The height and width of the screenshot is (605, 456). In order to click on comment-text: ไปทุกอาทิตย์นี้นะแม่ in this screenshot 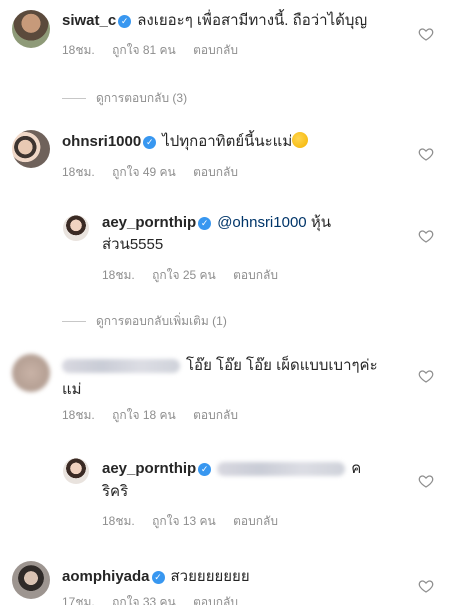, I will do `click(227, 141)`.